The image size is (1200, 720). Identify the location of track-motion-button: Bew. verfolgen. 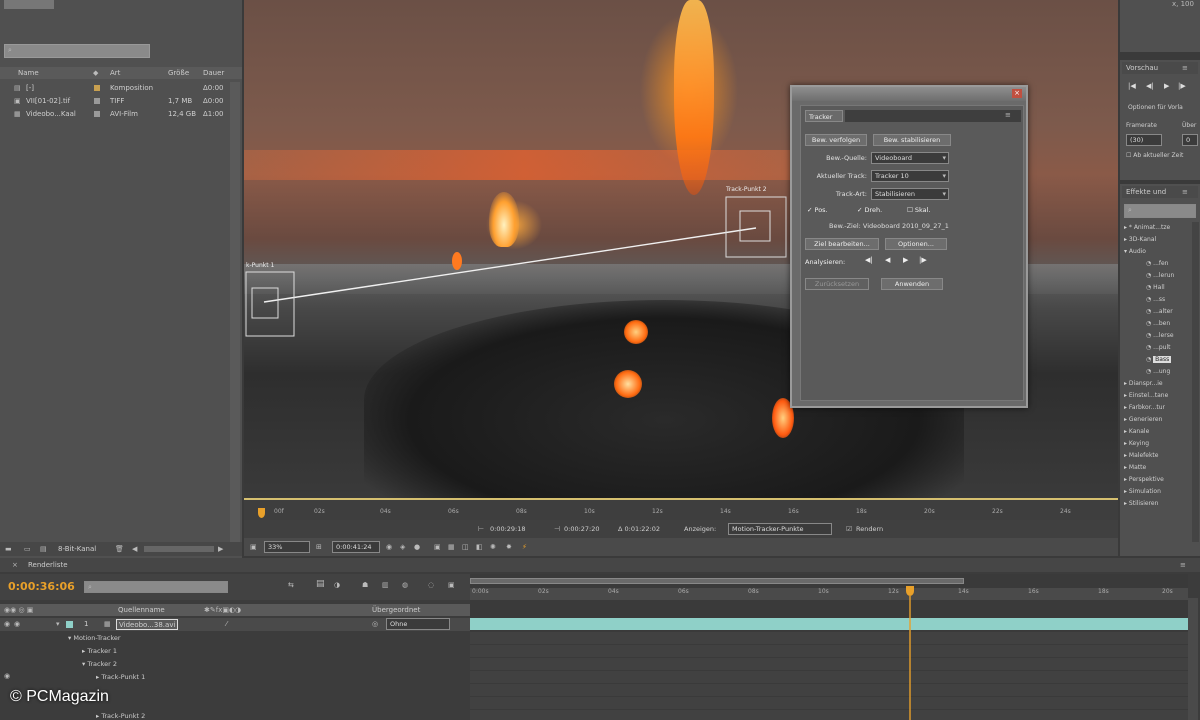
(836, 140).